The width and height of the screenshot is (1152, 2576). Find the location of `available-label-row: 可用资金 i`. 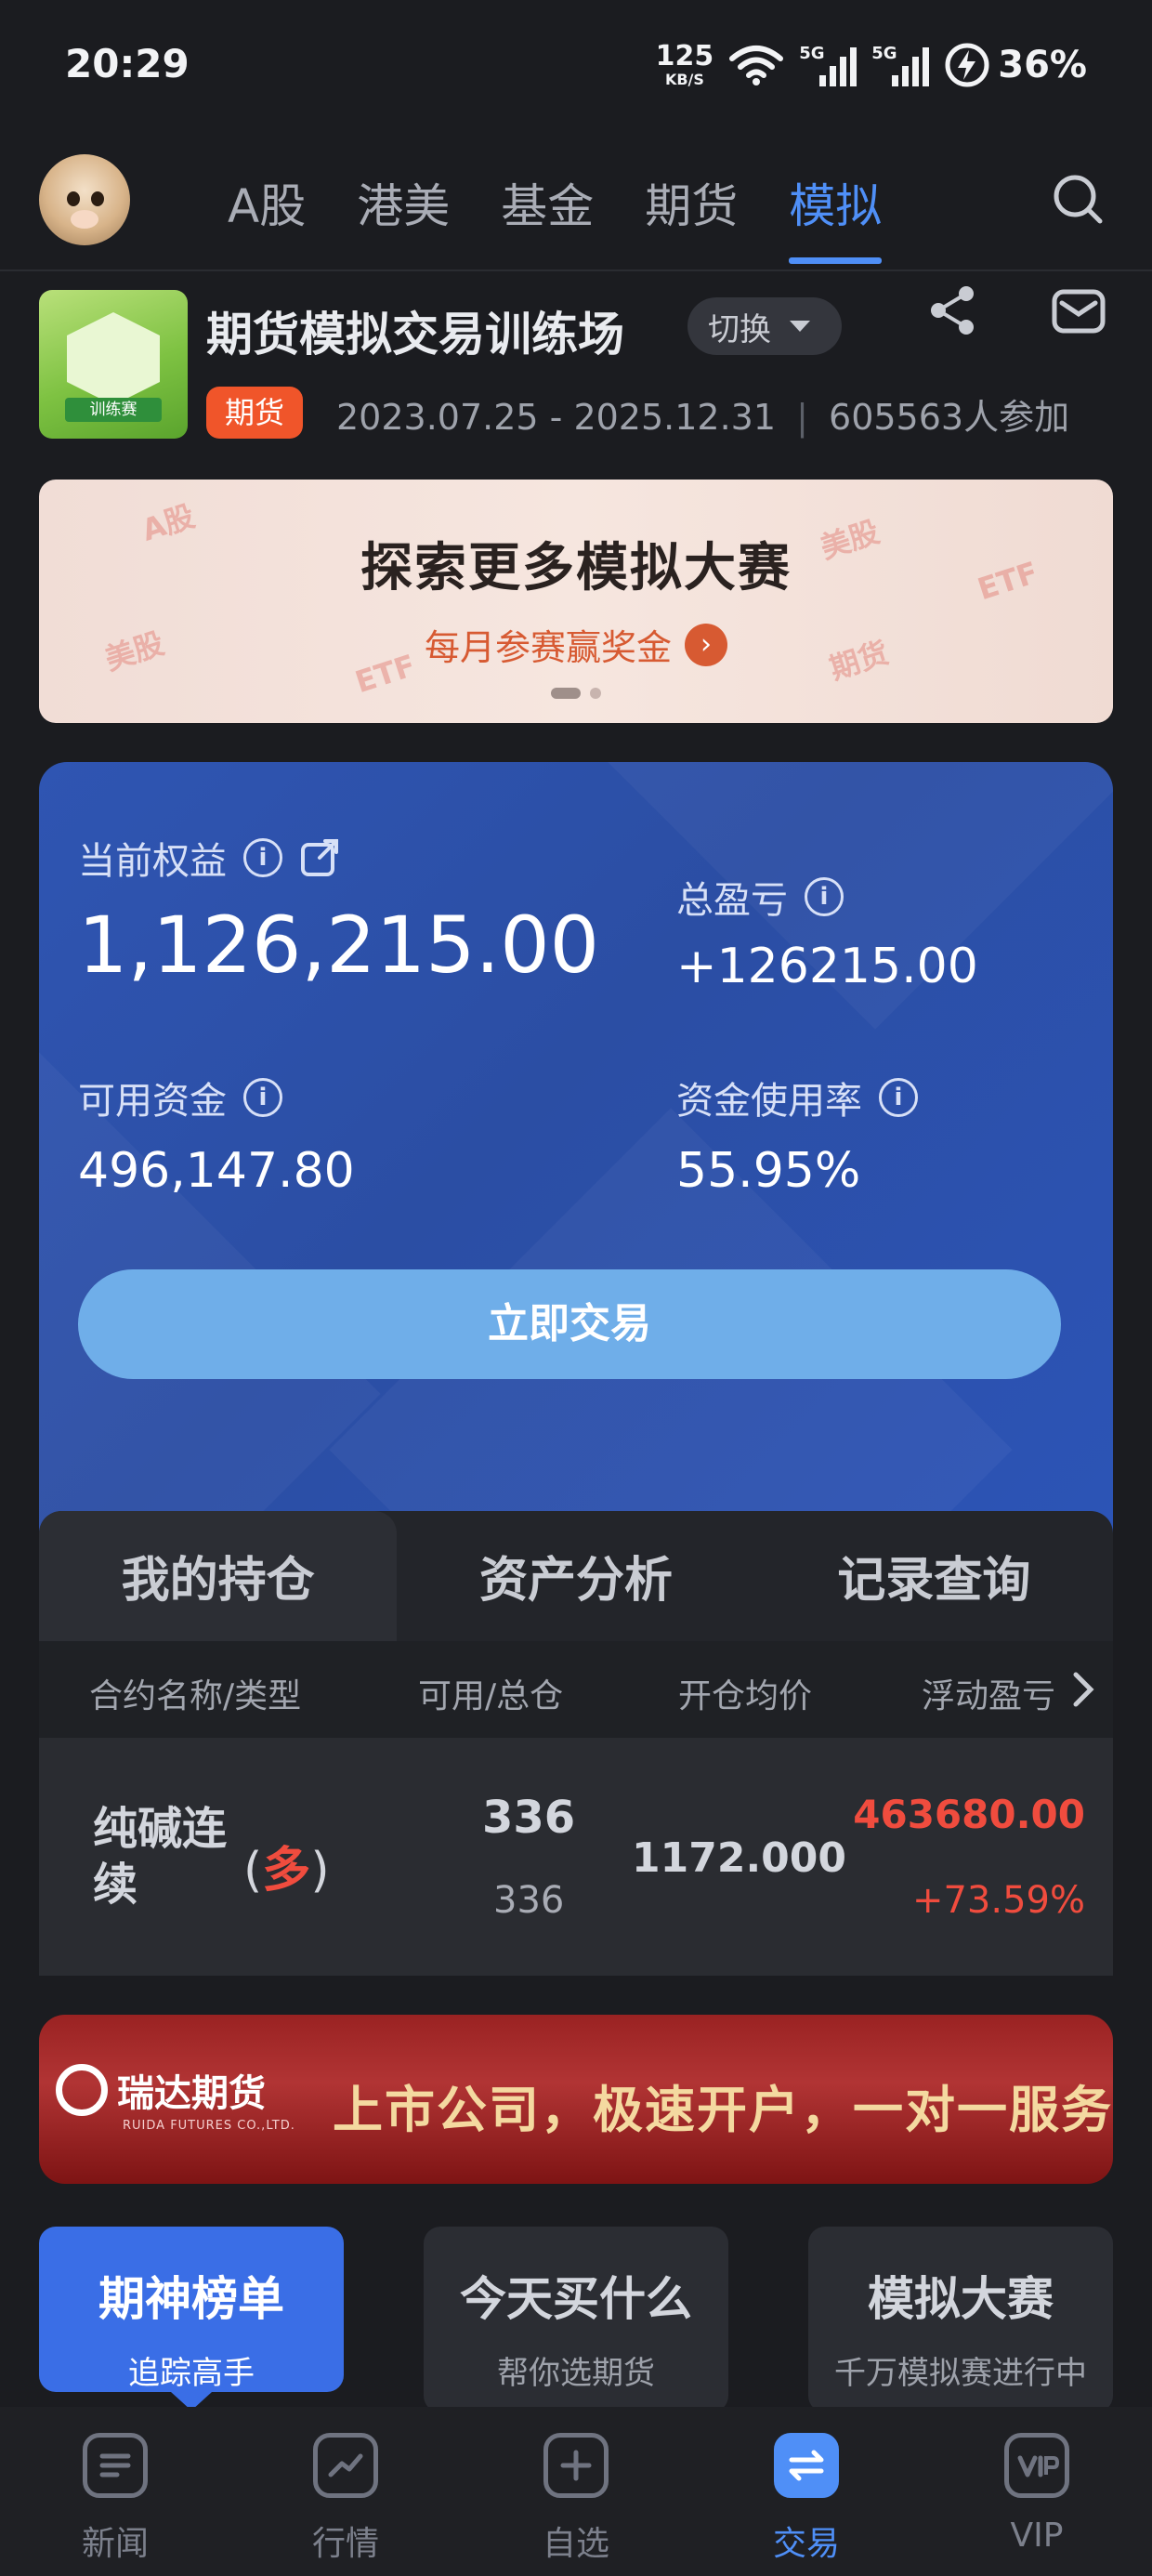

available-label-row: 可用资金 i is located at coordinates (180, 1097).